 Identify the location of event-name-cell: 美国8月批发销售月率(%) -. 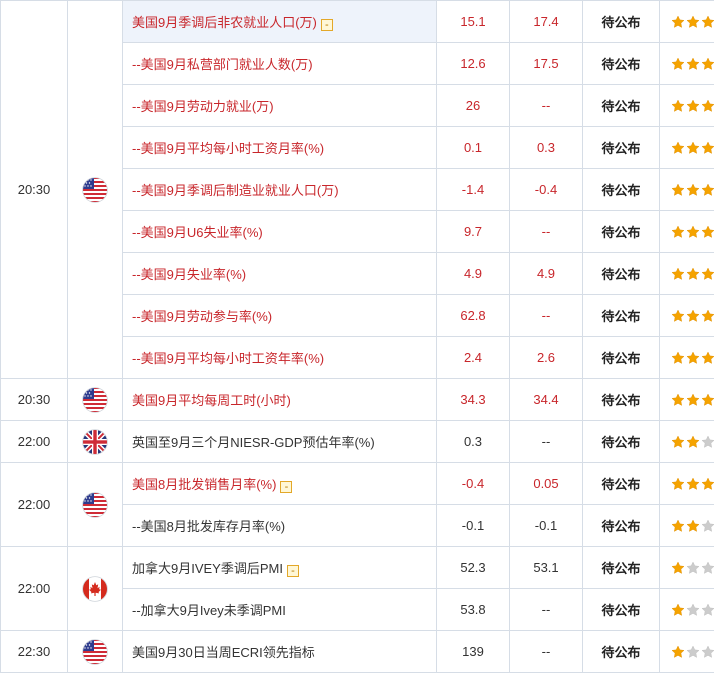
(279, 483).